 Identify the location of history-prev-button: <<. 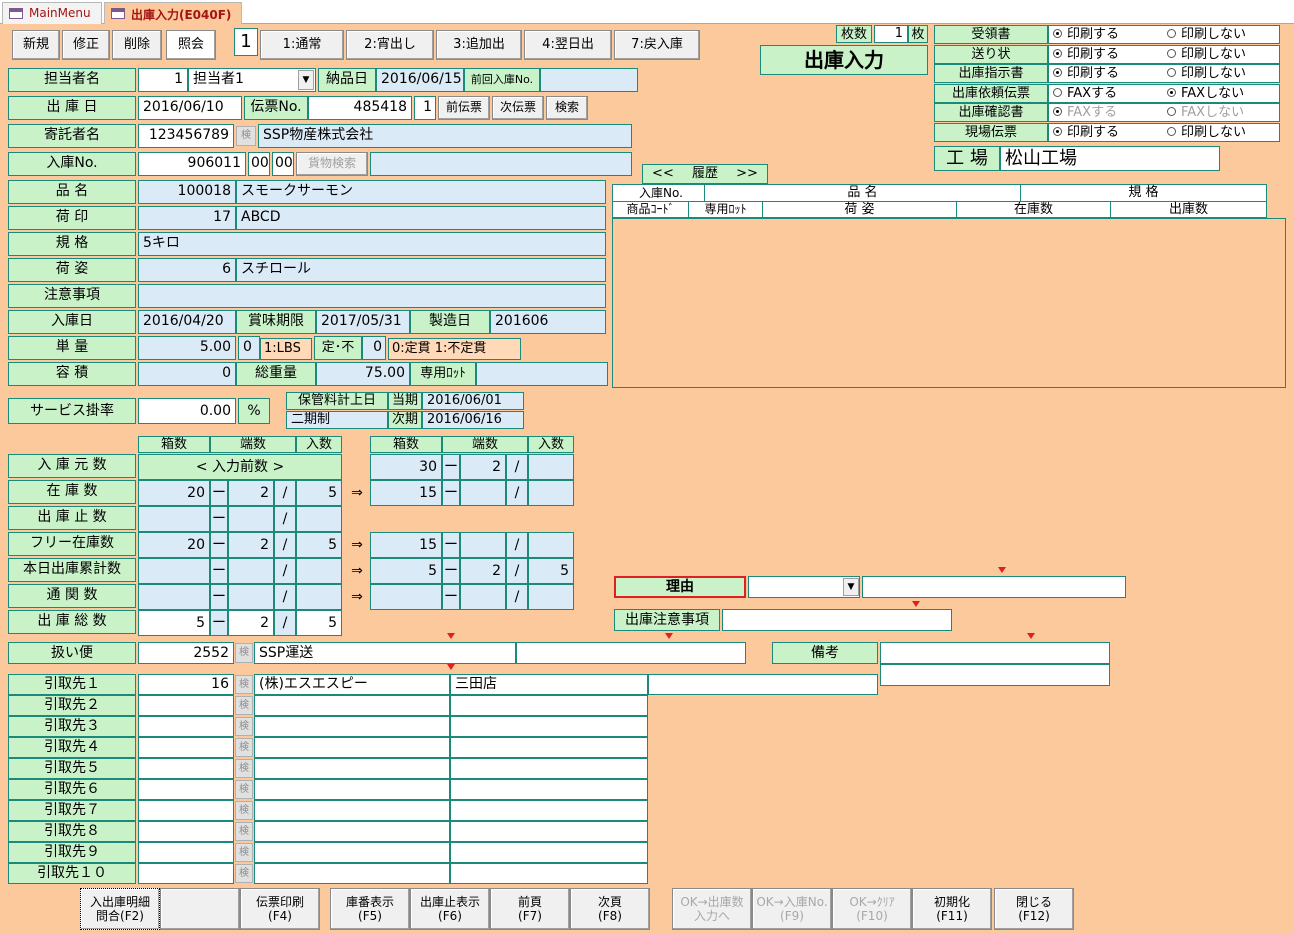
(663, 173).